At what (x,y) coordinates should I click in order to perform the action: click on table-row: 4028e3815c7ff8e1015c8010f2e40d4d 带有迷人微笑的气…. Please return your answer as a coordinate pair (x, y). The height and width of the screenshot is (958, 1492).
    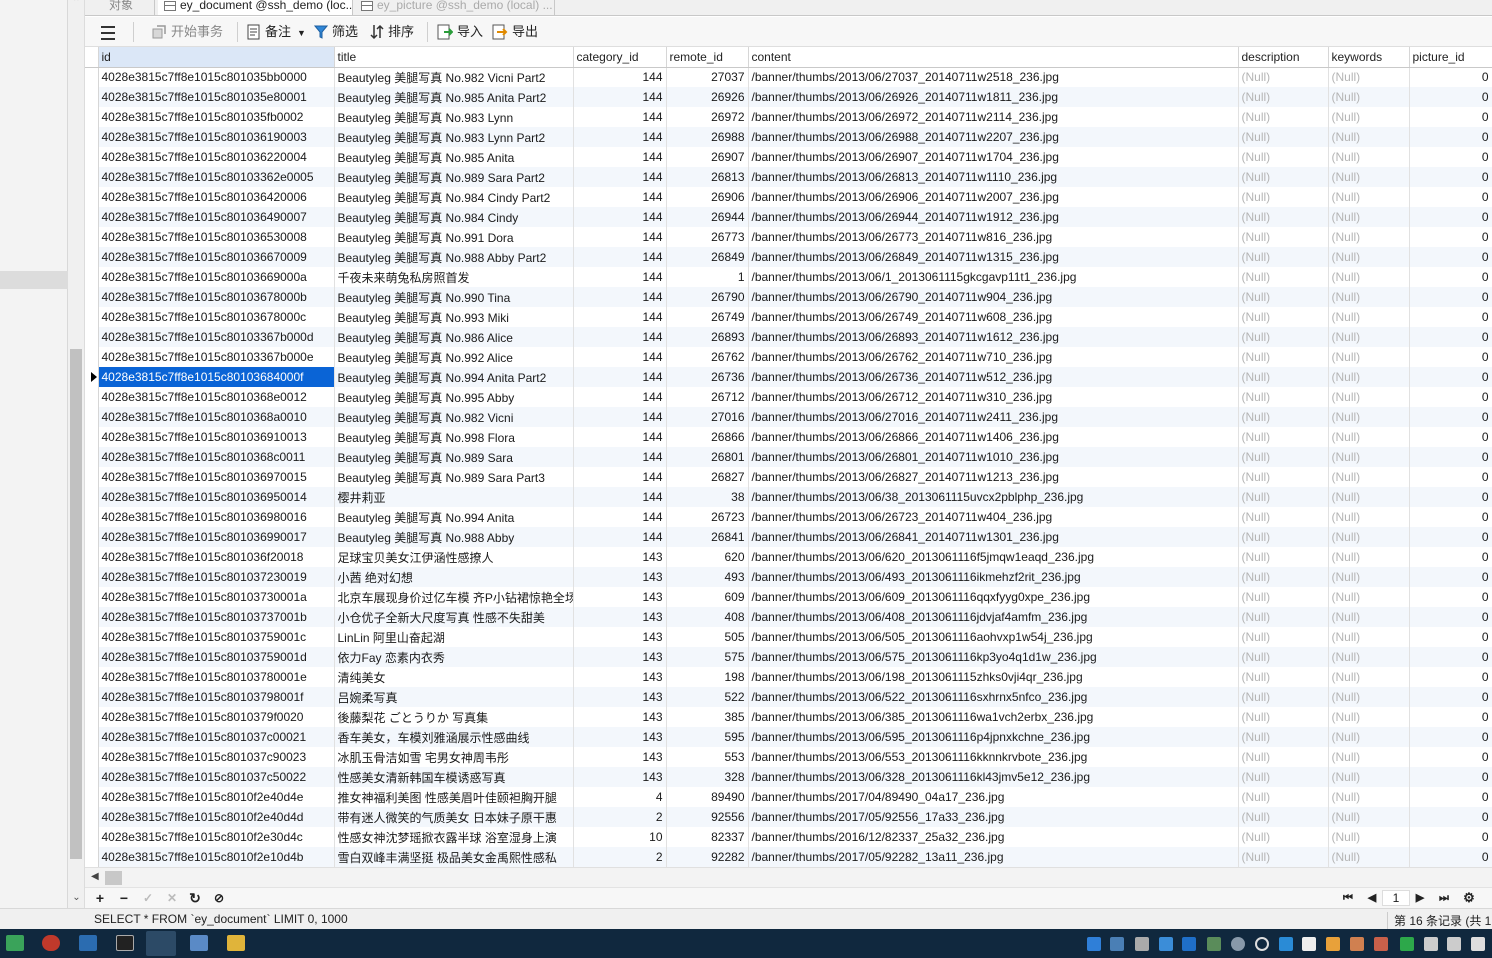
    Looking at the image, I should click on (788, 817).